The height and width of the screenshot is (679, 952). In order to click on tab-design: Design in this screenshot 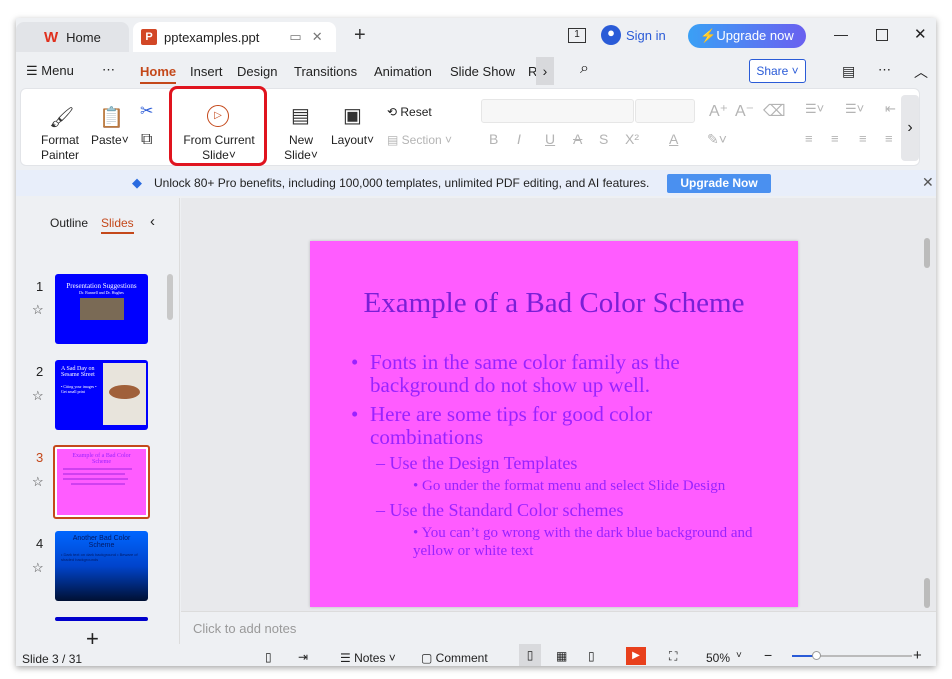, I will do `click(257, 71)`.